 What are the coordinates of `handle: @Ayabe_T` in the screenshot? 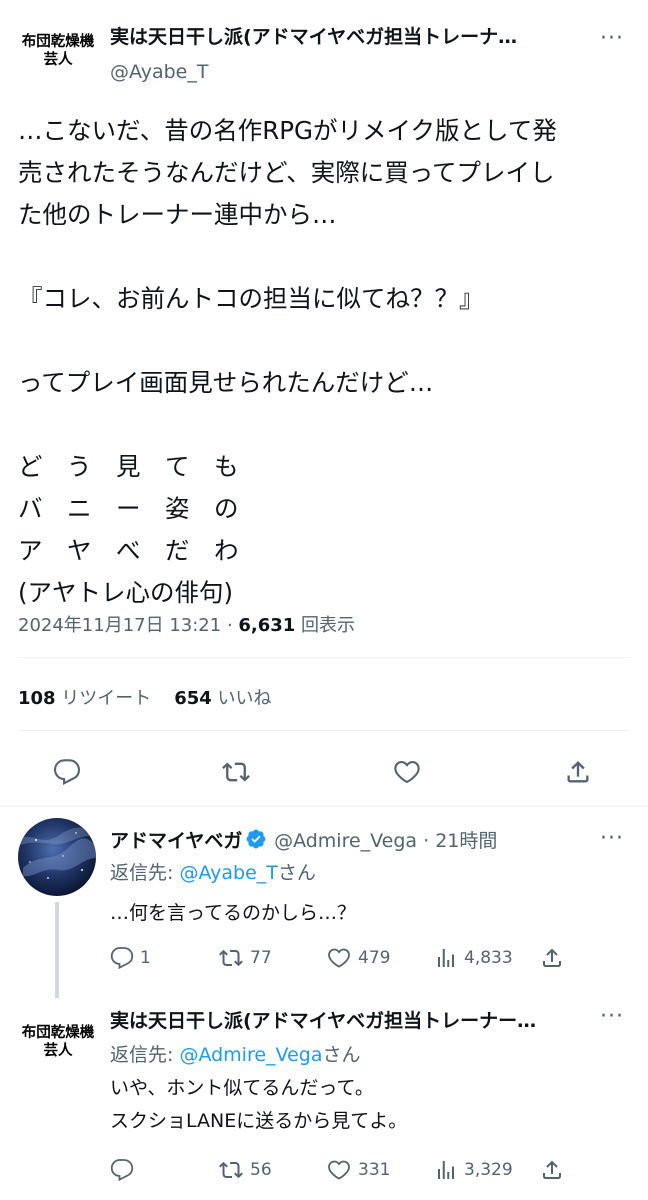 It's located at (159, 72).